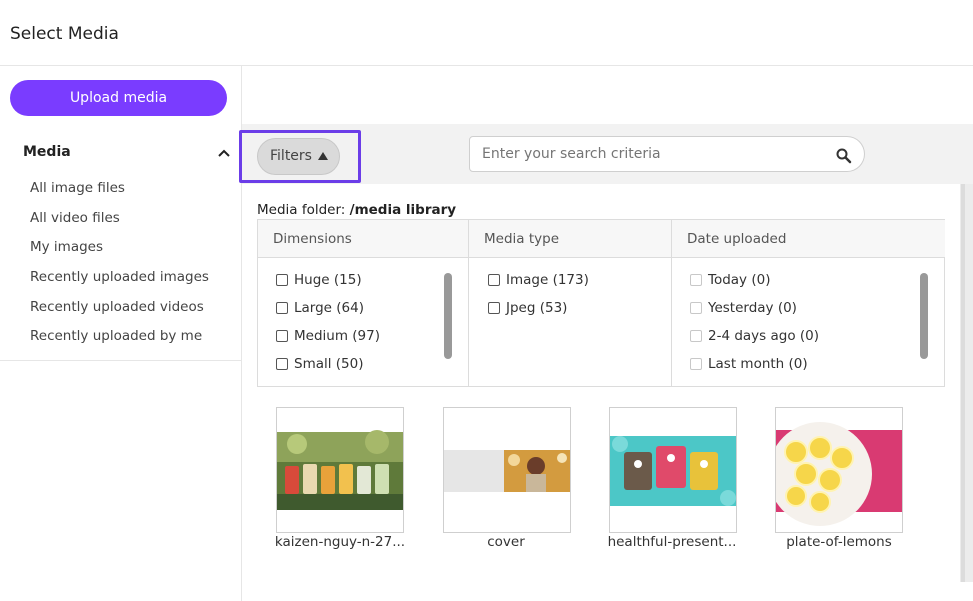 This screenshot has height=601, width=973. I want to click on sidebar-item-all-video-files: All video files, so click(119, 223).